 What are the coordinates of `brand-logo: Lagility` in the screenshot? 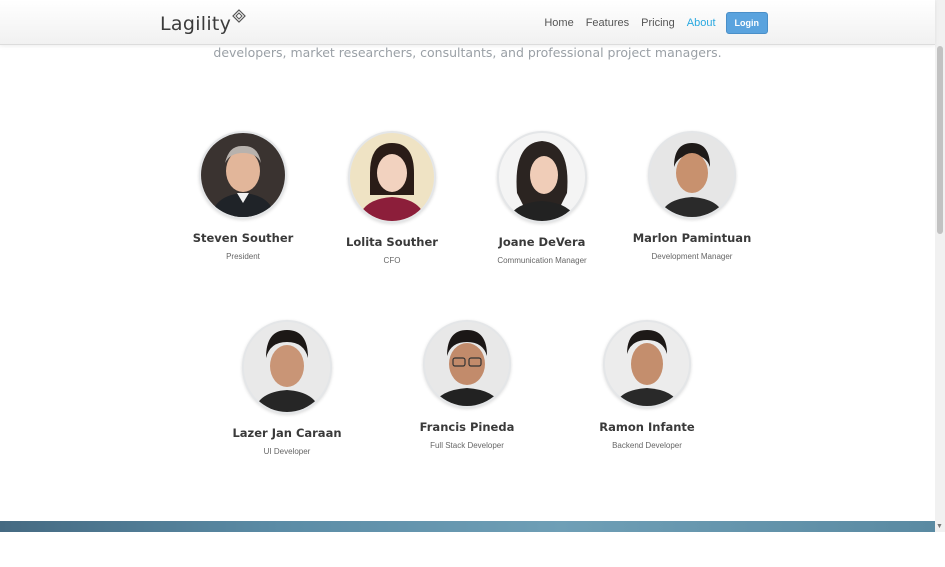 It's located at (203, 23).